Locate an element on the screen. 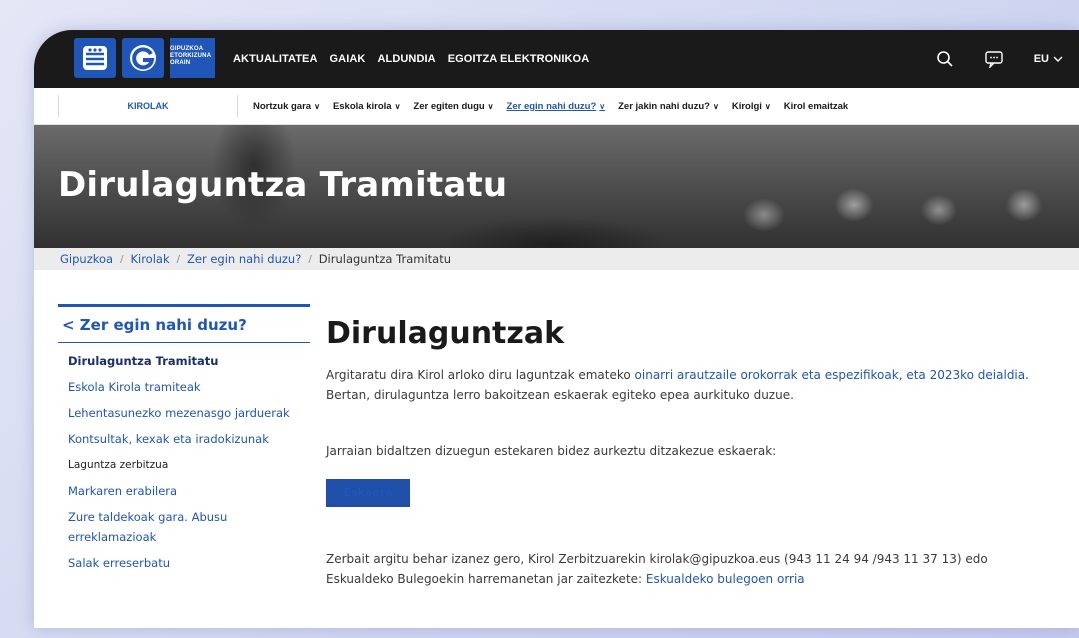 This screenshot has width=1079, height=638. chat-icon is located at coordinates (994, 59).